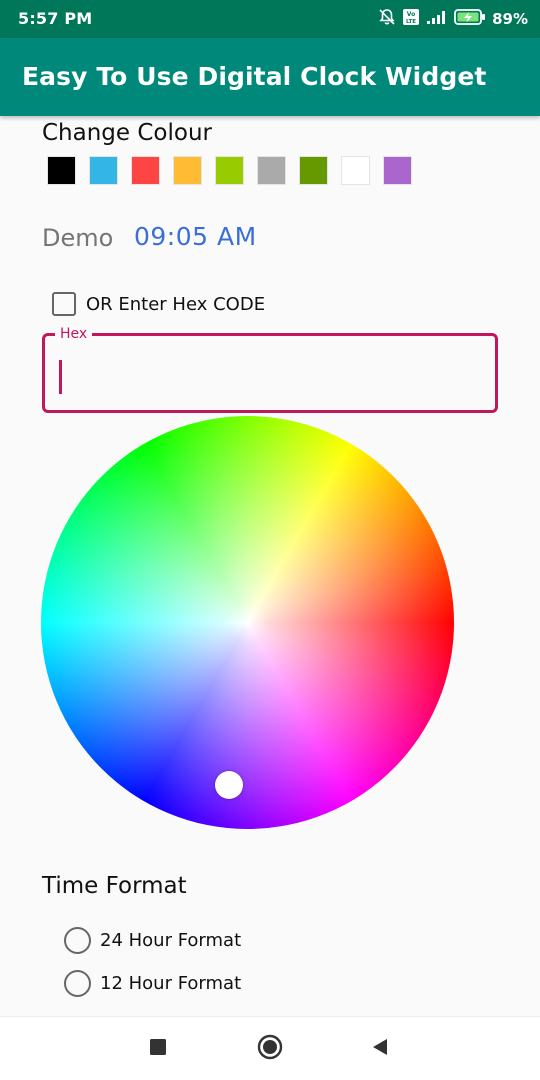 The width and height of the screenshot is (540, 1080). I want to click on hex-code-checkbox, so click(64, 304).